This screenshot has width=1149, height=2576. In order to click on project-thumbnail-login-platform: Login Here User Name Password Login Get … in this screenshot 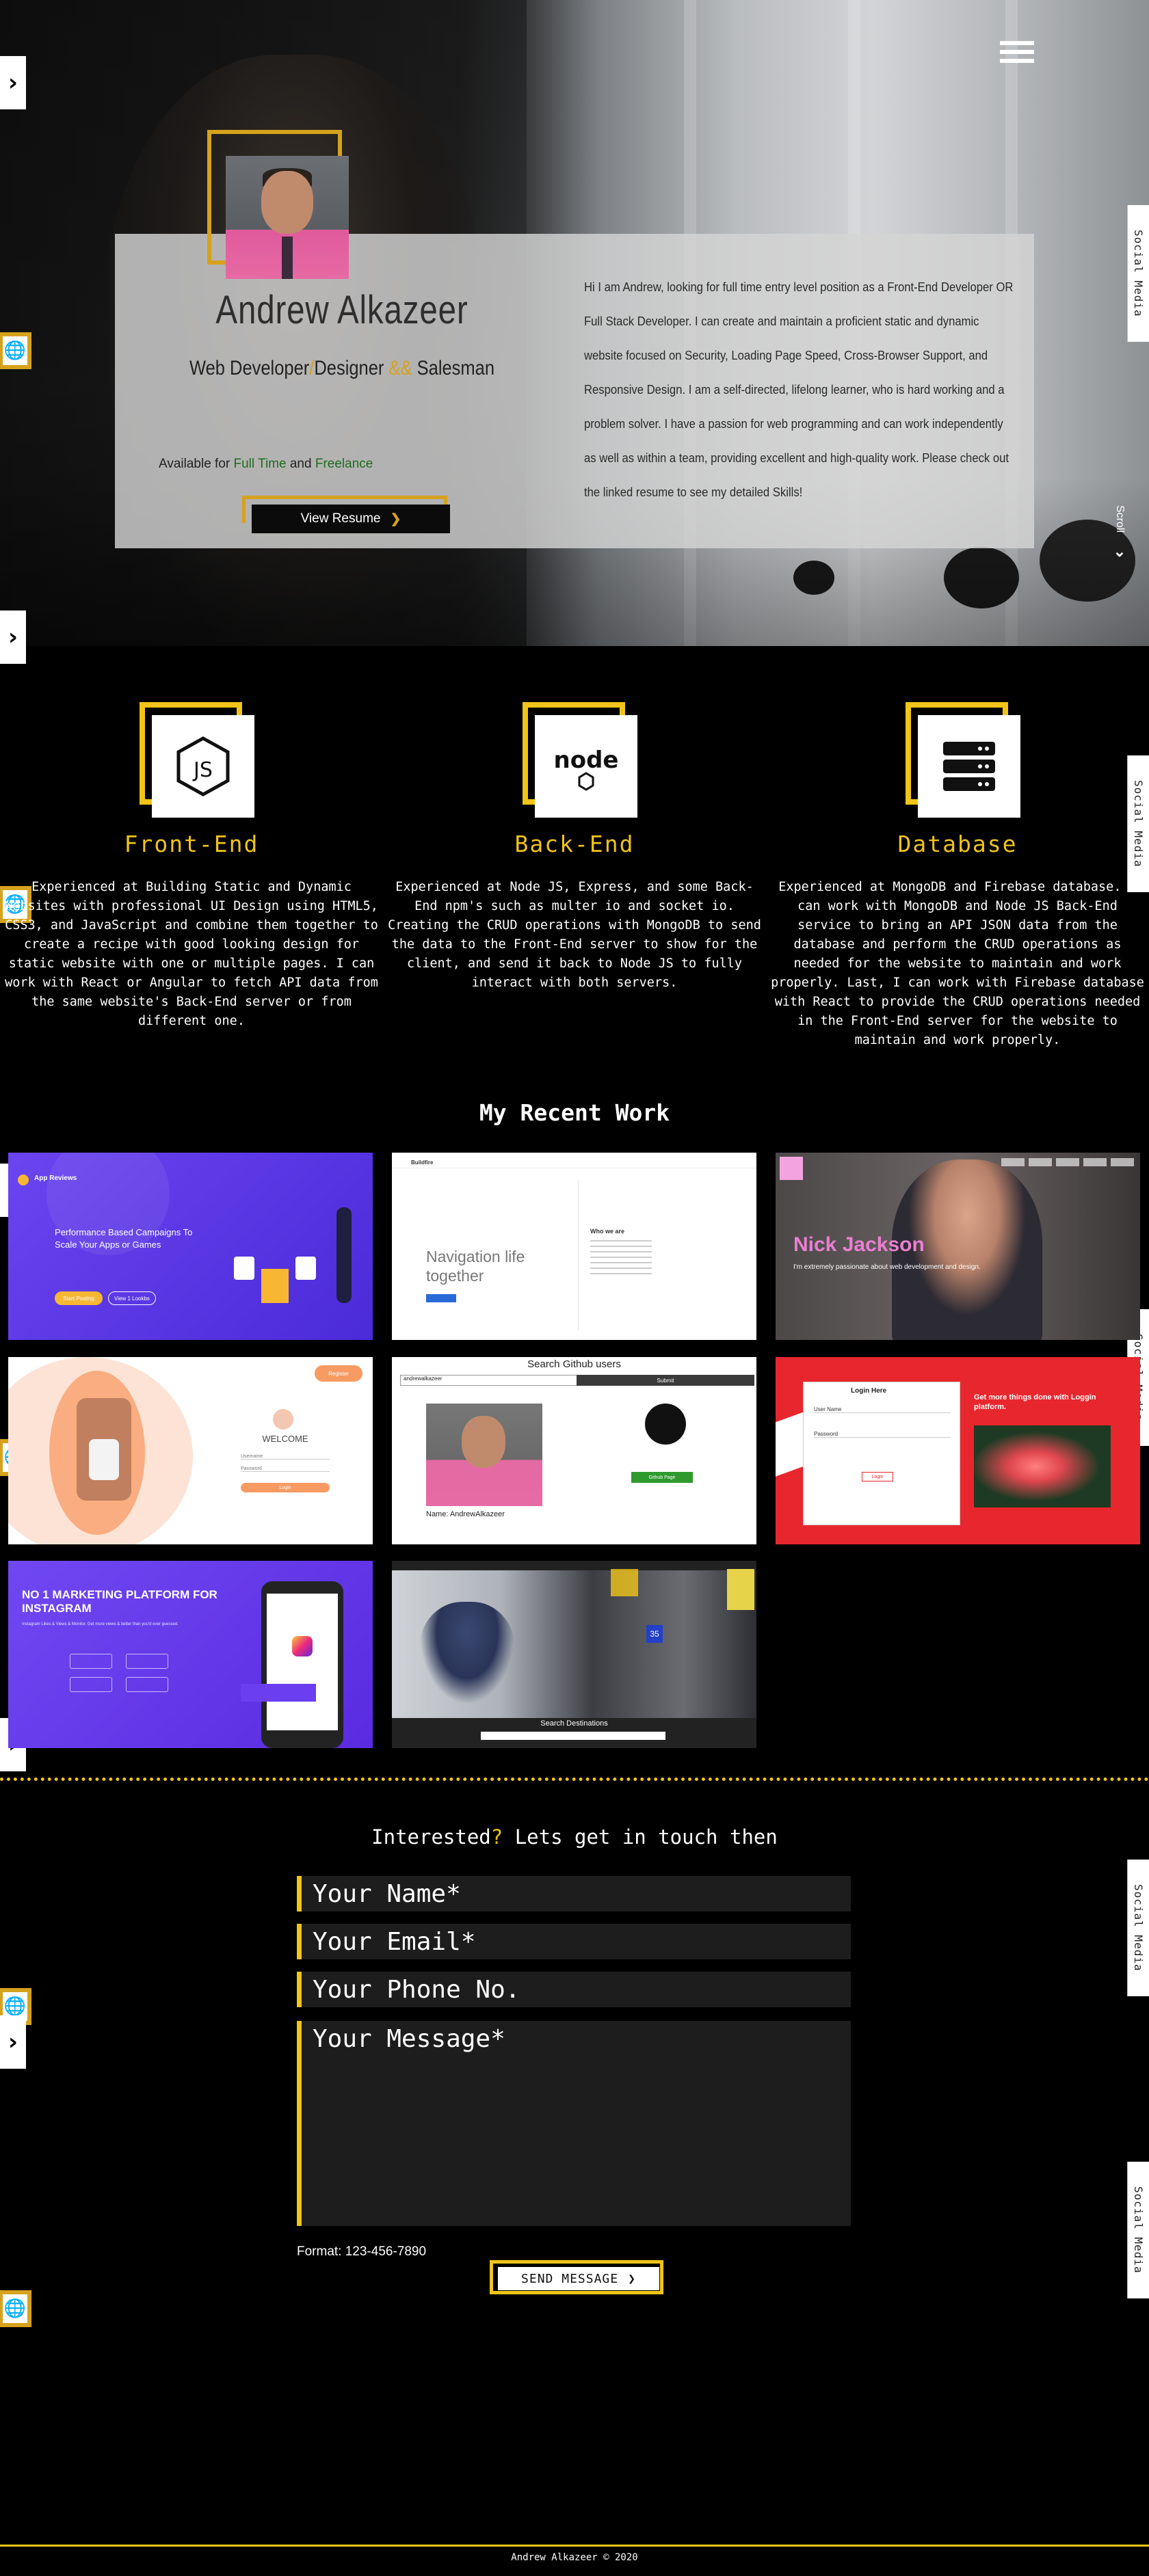, I will do `click(958, 1450)`.